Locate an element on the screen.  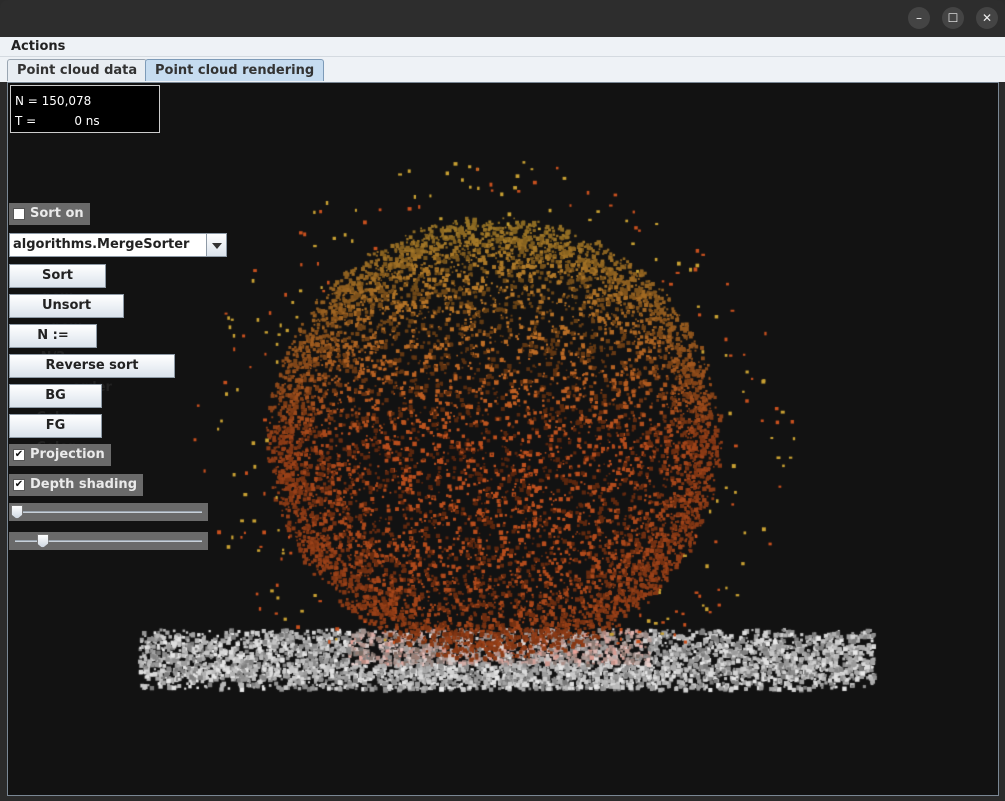
maximize-icon: ☐ is located at coordinates (953, 18).